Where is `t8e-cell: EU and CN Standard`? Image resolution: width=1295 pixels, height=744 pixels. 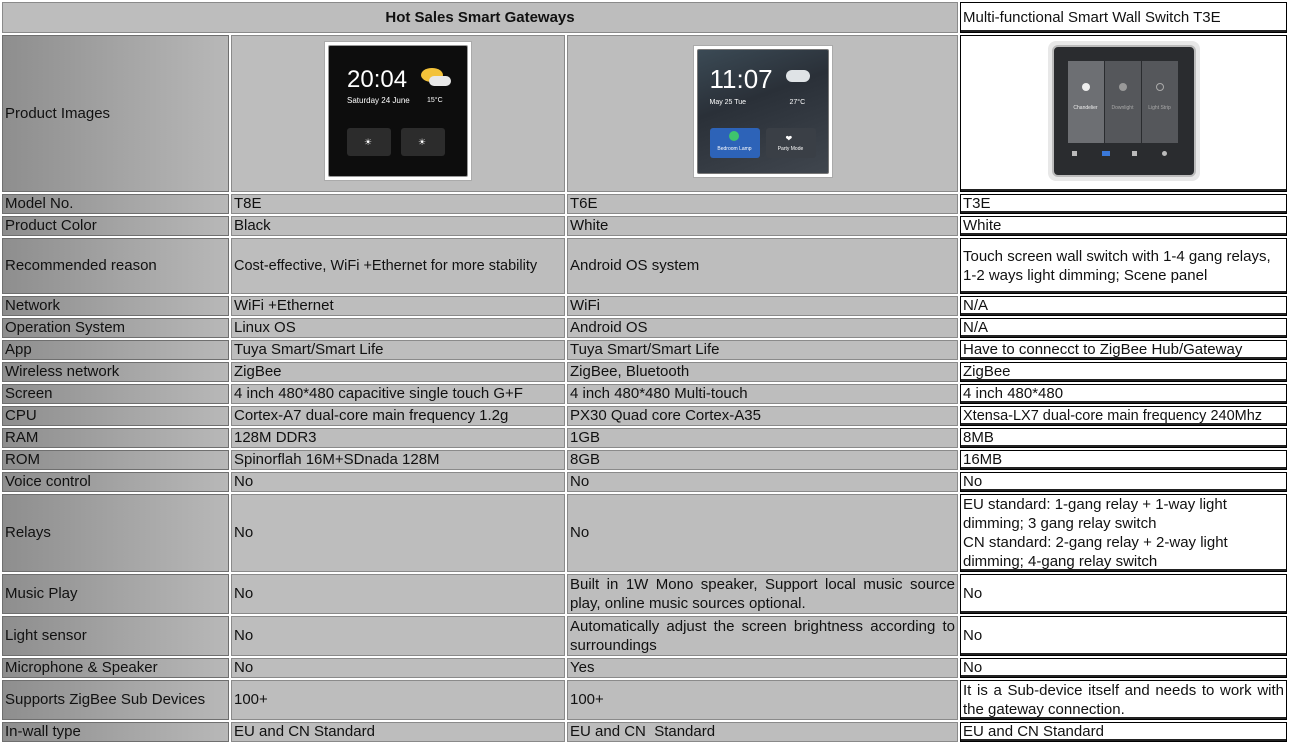 t8e-cell: EU and CN Standard is located at coordinates (398, 732).